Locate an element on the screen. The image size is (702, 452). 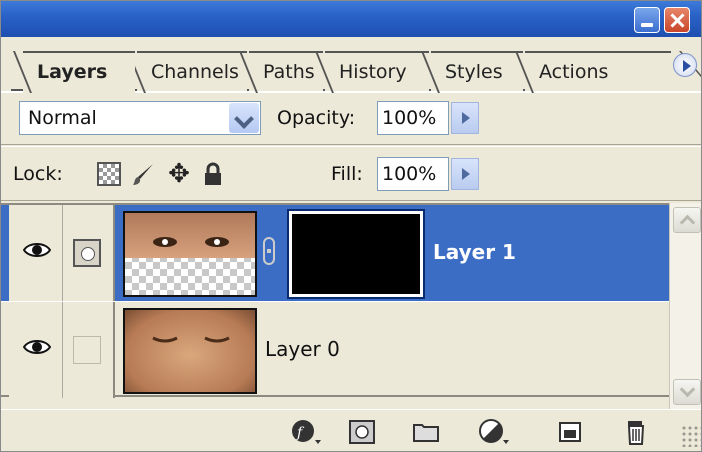
lock-all-icon is located at coordinates (213, 174).